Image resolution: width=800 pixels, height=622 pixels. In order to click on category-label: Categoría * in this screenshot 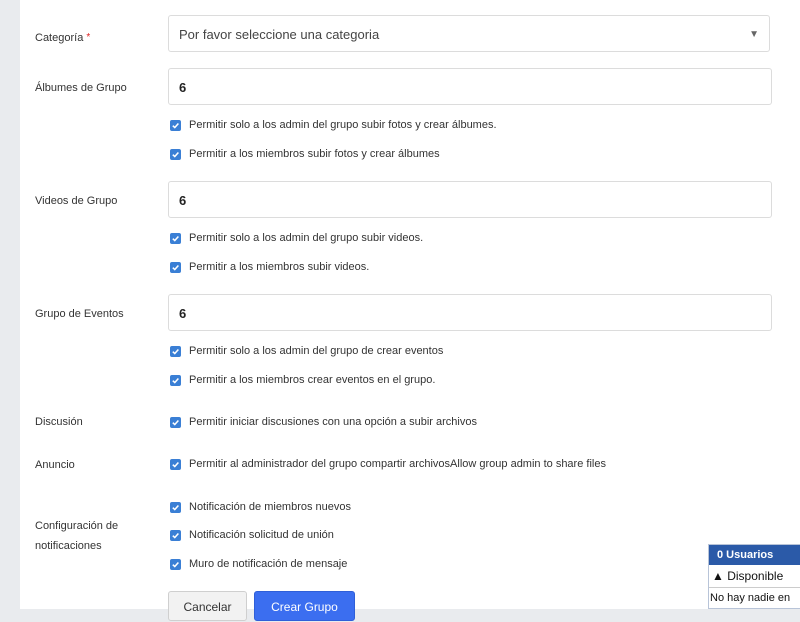, I will do `click(62, 38)`.